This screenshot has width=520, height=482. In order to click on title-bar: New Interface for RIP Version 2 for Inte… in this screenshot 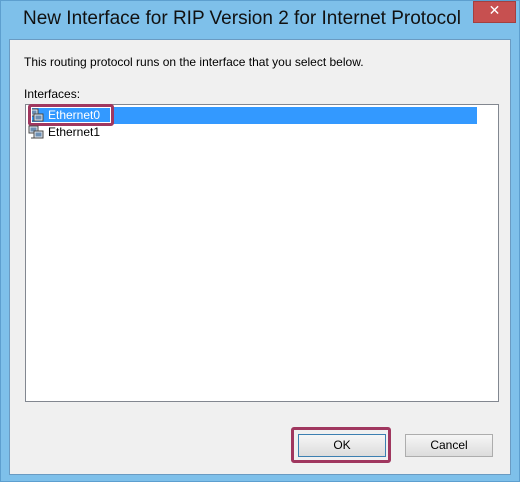, I will do `click(260, 20)`.